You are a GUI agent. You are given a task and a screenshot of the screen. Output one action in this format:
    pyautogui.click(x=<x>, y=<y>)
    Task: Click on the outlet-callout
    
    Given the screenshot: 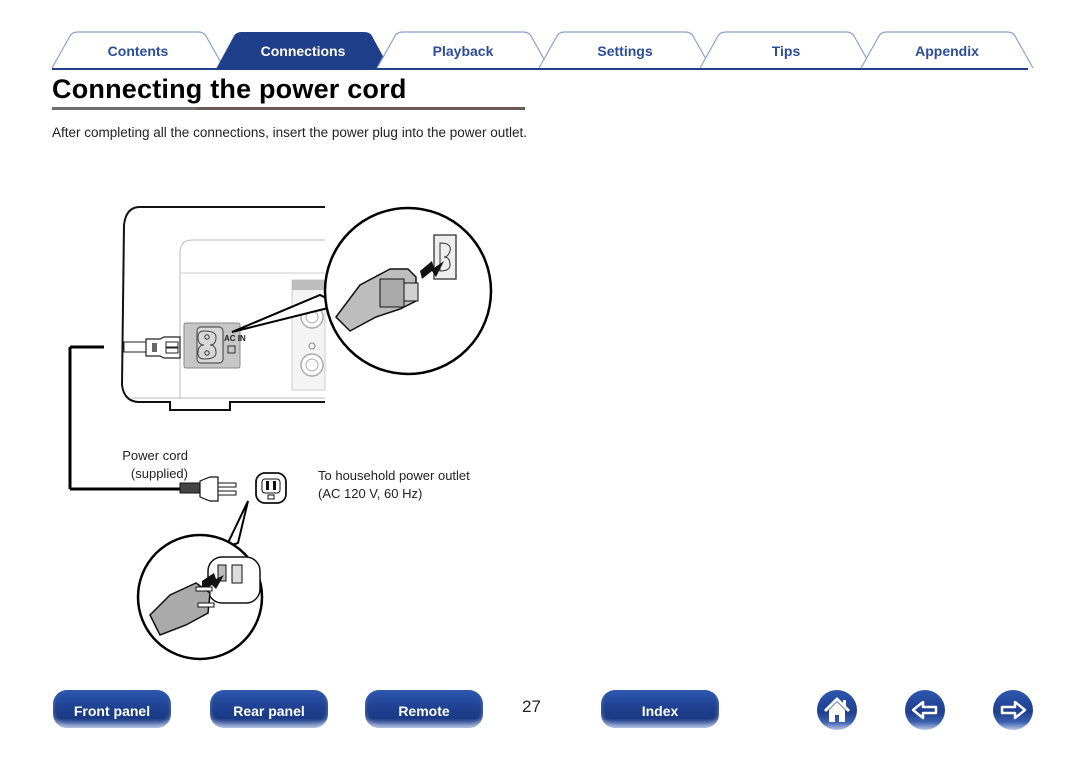 What is the action you would take?
    pyautogui.click(x=200, y=580)
    